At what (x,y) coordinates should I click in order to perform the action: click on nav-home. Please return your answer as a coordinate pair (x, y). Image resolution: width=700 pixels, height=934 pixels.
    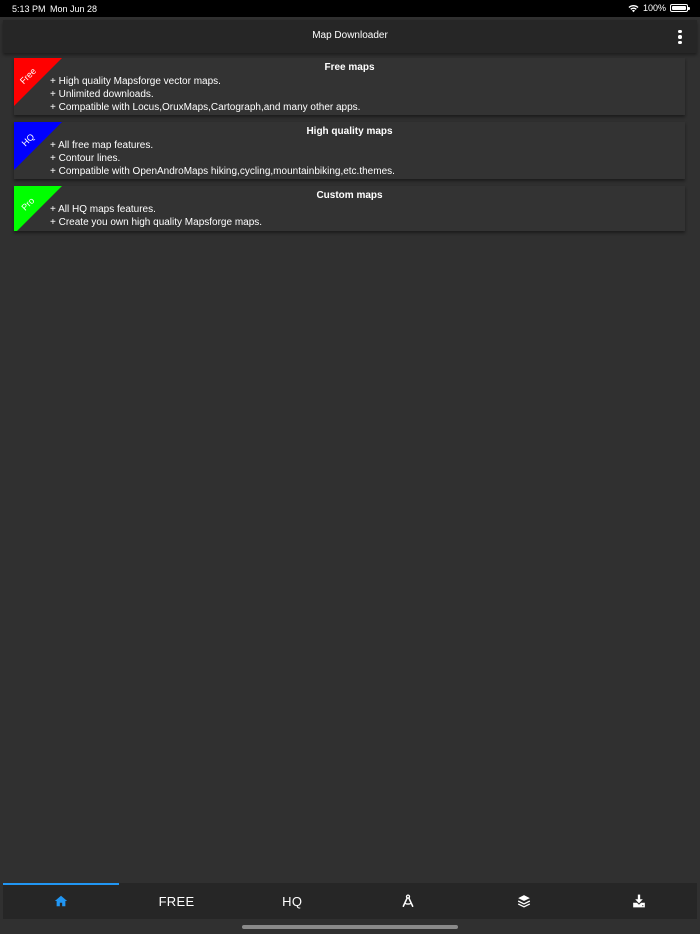
    Looking at the image, I should click on (61, 901).